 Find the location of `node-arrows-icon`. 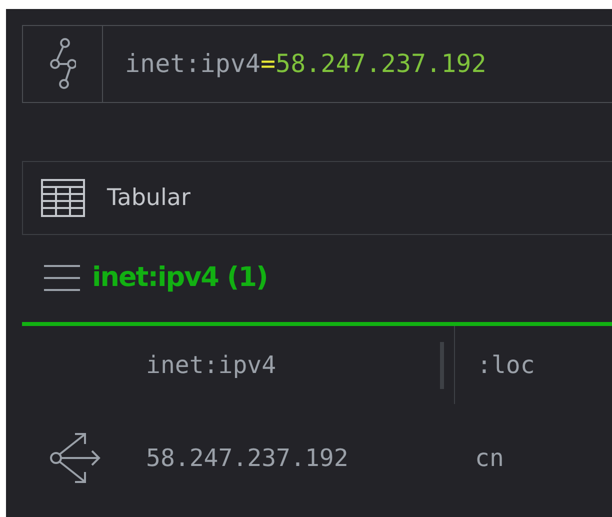

node-arrows-icon is located at coordinates (76, 458).